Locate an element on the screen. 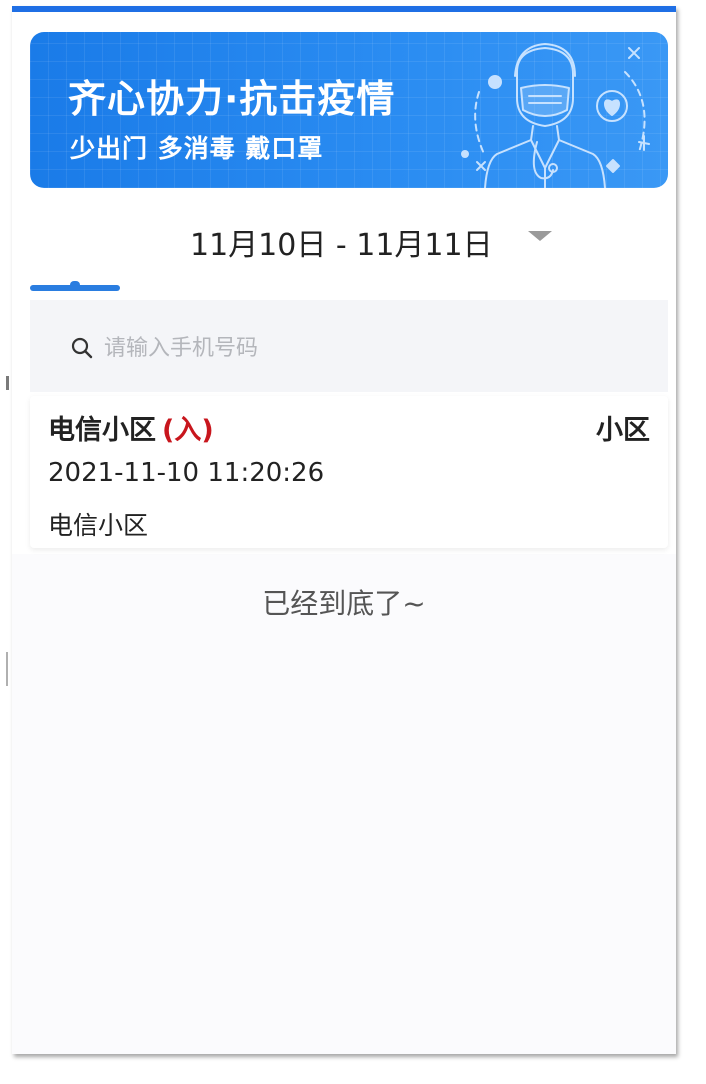 The image size is (706, 1084). record-direction: (入) is located at coordinates (188, 430).